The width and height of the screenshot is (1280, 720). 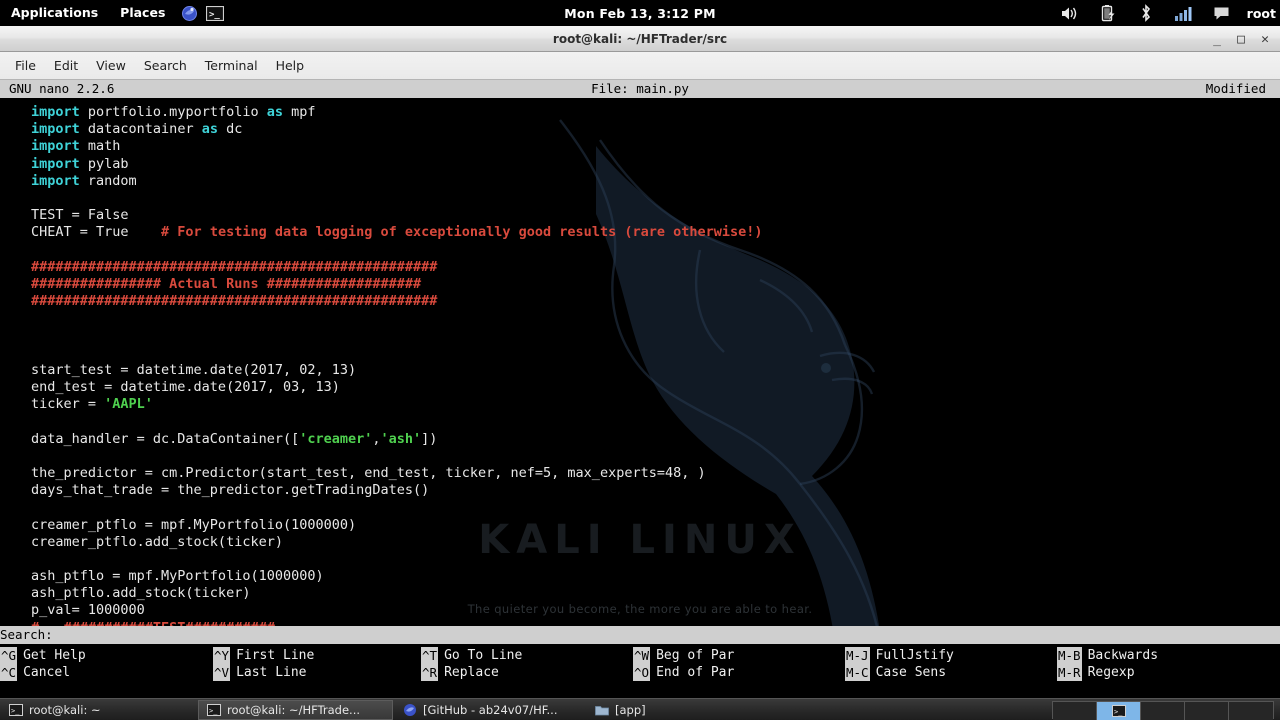 What do you see at coordinates (274, 112) in the screenshot?
I see `code-token: as` at bounding box center [274, 112].